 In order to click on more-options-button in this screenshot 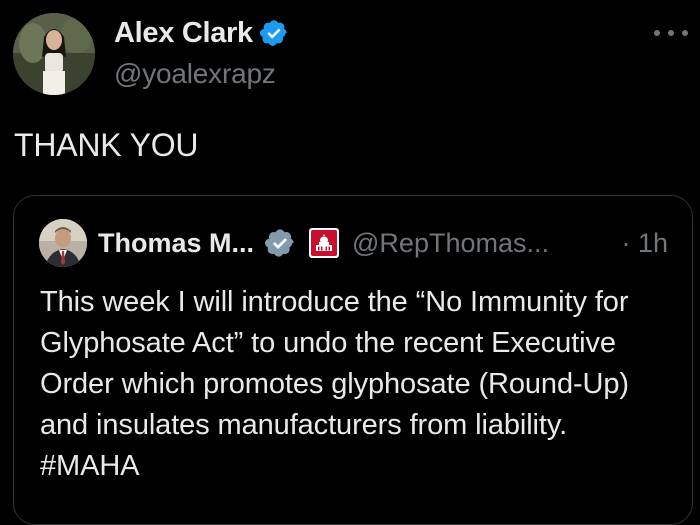, I will do `click(671, 33)`.